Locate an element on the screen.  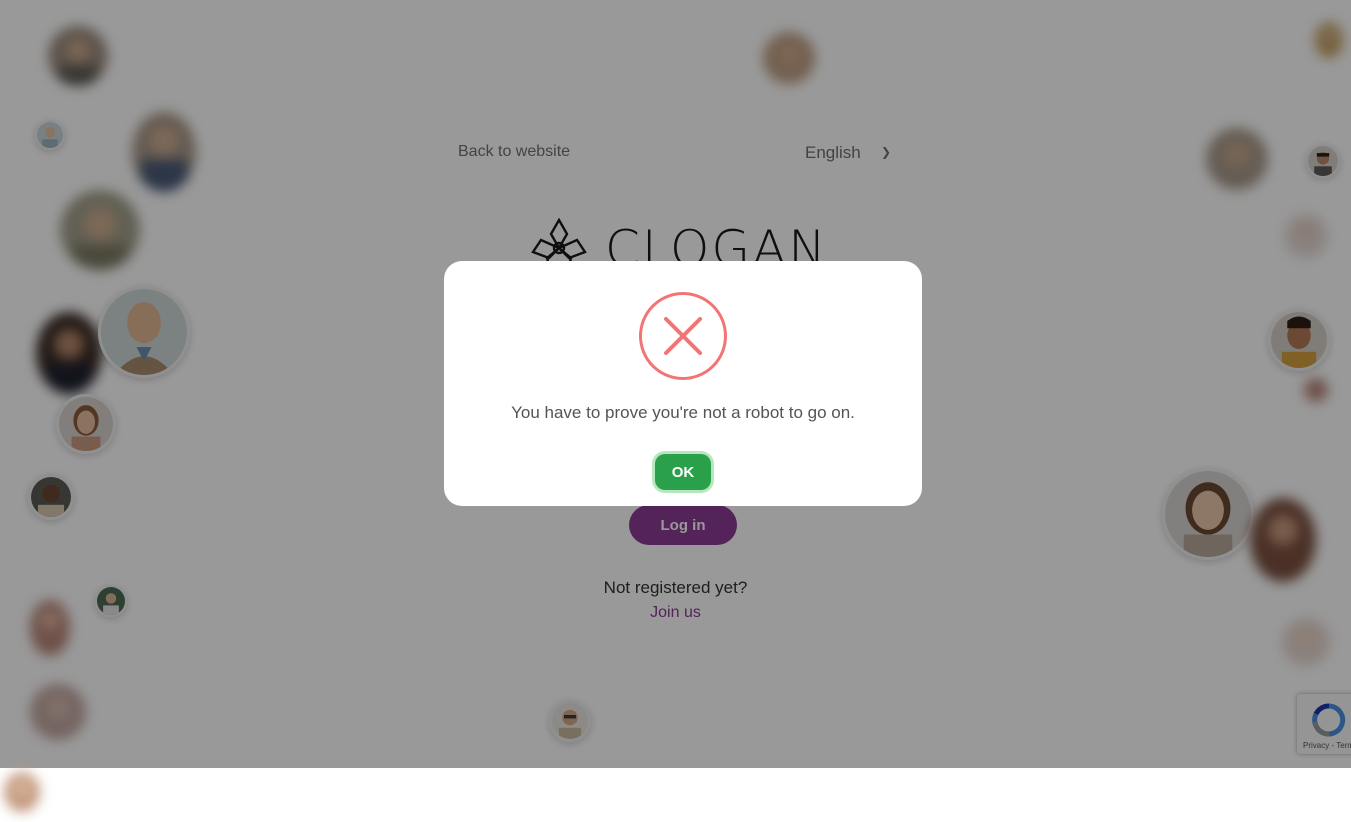
error-x-icon is located at coordinates (683, 336).